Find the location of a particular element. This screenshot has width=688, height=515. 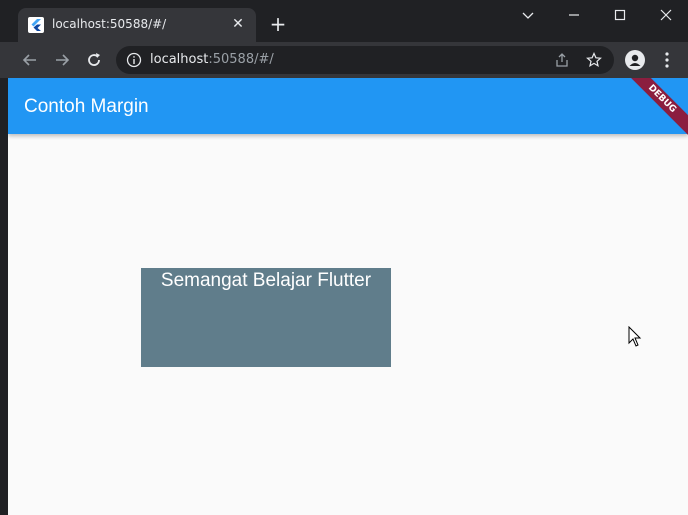

tab-close-icon: ✕ is located at coordinates (238, 24).